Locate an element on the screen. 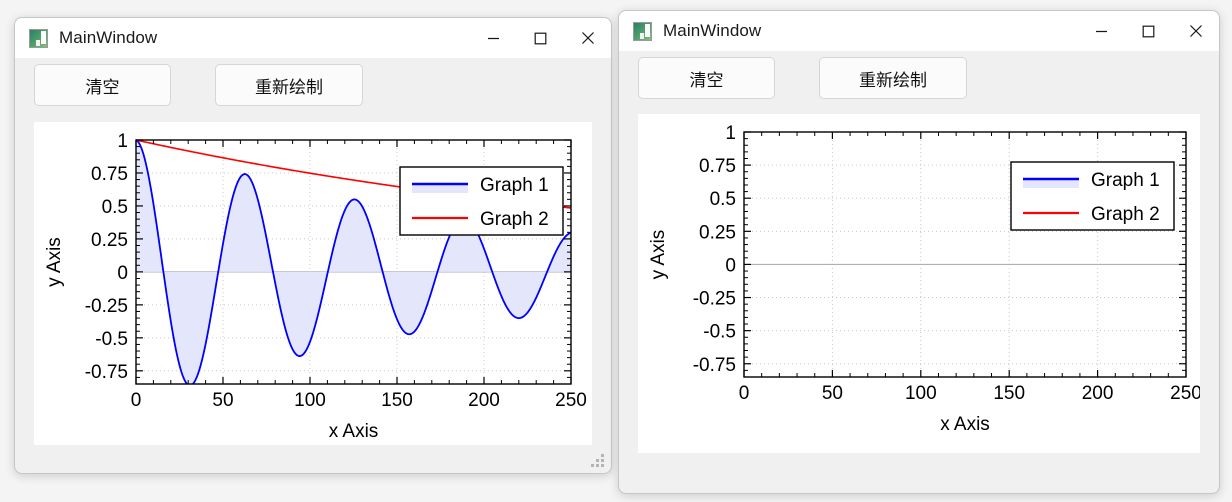 Image resolution: width=1232 pixels, height=502 pixels. toolbar-right: 清空 重新绘制 is located at coordinates (919, 78).